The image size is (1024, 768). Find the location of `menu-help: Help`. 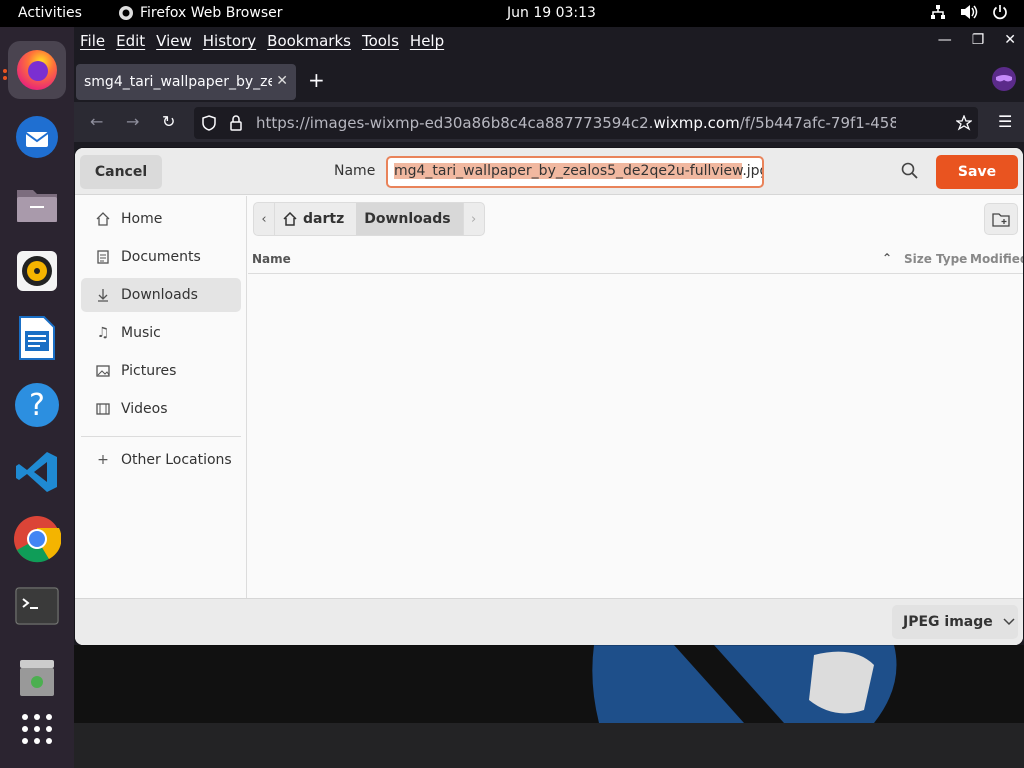

menu-help: Help is located at coordinates (427, 41).